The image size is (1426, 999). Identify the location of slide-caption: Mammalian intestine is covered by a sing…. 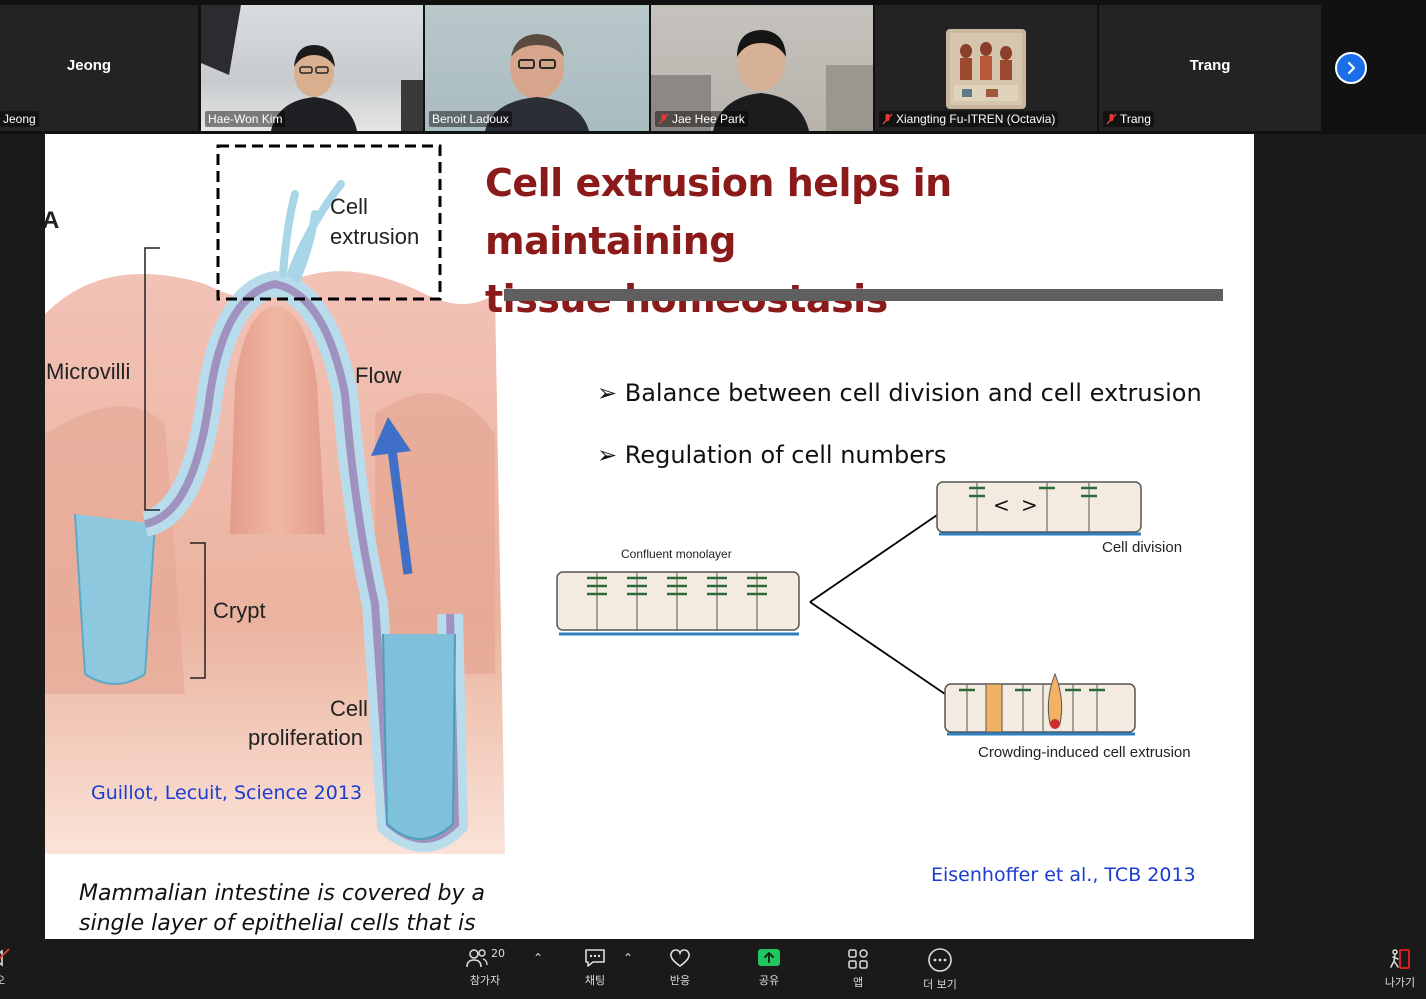
(297, 909).